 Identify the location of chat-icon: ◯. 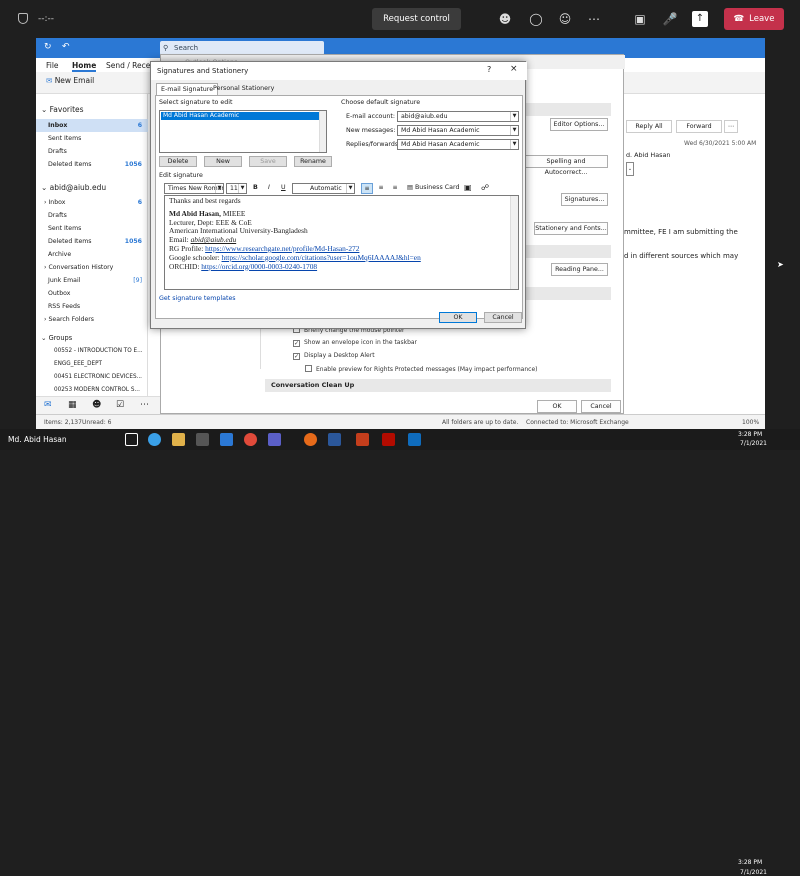
(536, 19).